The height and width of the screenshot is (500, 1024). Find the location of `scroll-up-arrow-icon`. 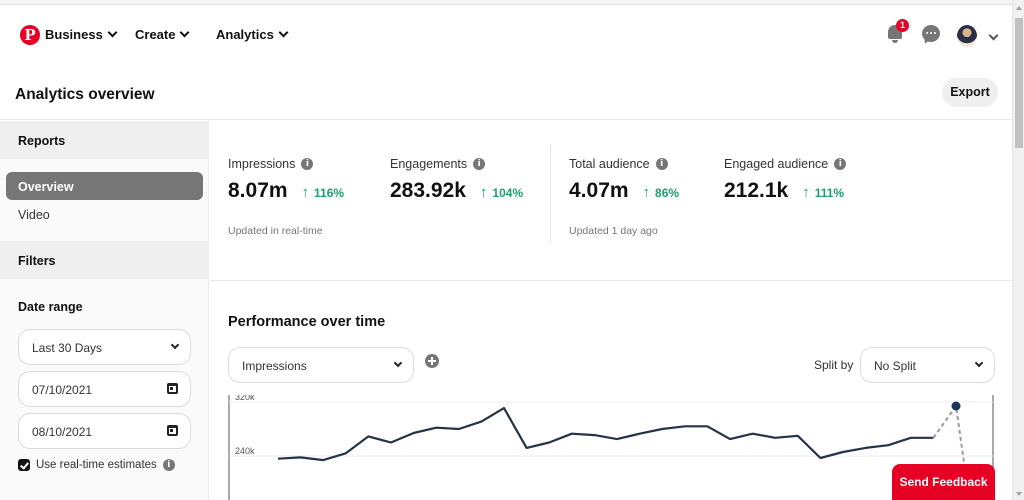

scroll-up-arrow-icon is located at coordinates (1019, 8).